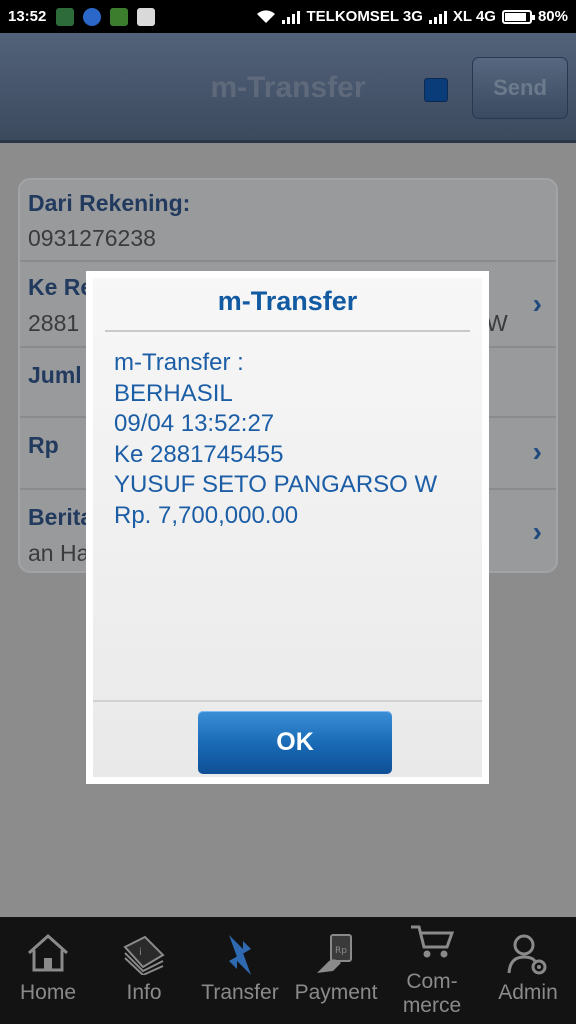  Describe the element at coordinates (552, 16) in the screenshot. I see `battery-level: 80%` at that location.